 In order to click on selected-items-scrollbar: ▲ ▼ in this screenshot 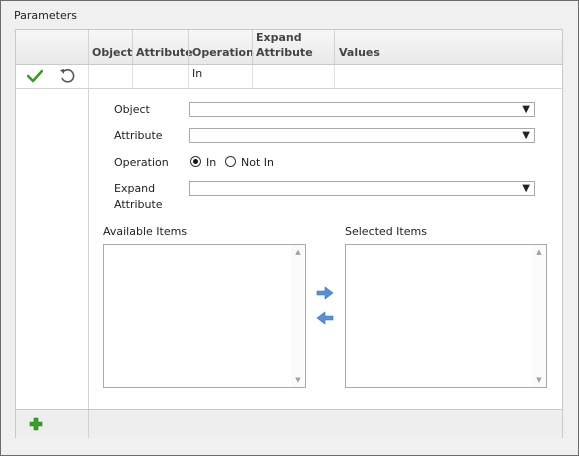, I will do `click(539, 316)`.